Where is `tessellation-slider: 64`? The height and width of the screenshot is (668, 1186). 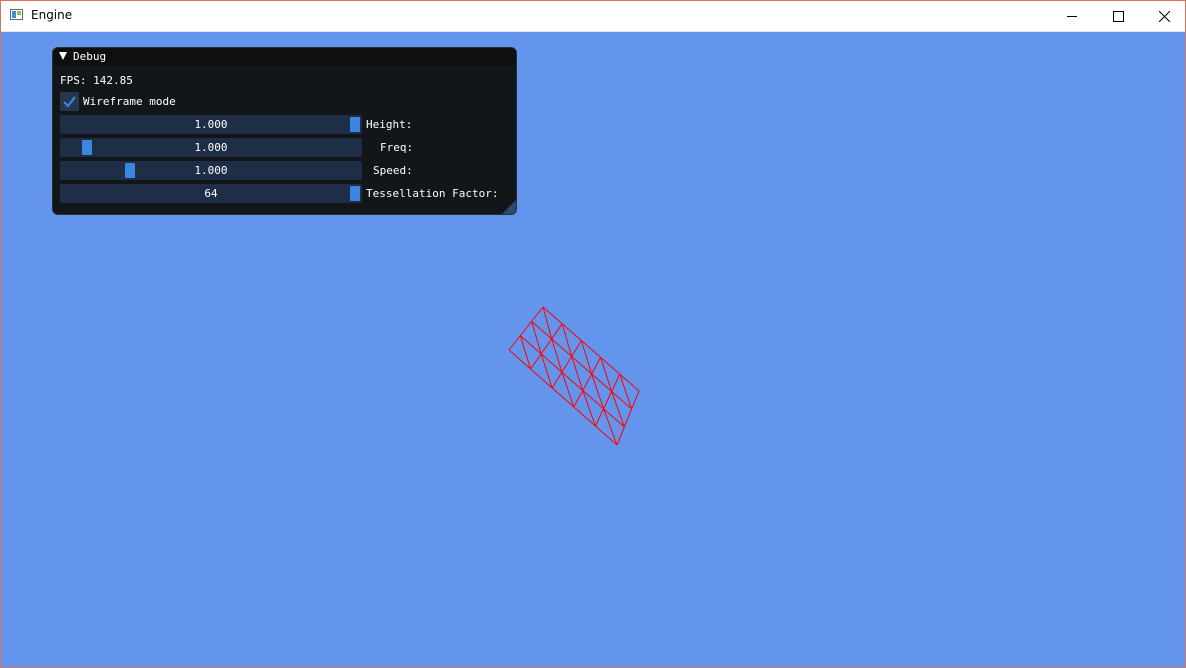 tessellation-slider: 64 is located at coordinates (211, 193).